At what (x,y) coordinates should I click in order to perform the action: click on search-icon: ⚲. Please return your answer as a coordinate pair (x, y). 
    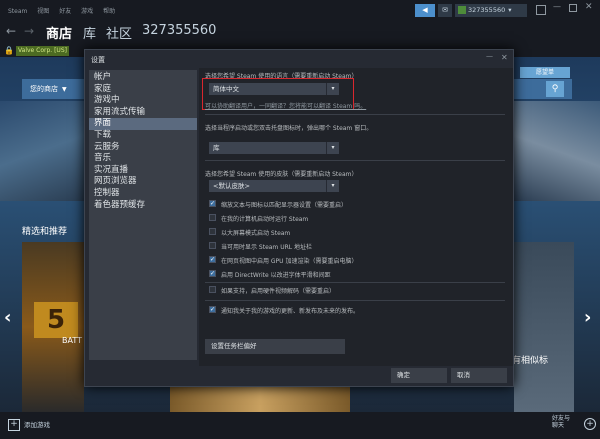
    Looking at the image, I should click on (555, 89).